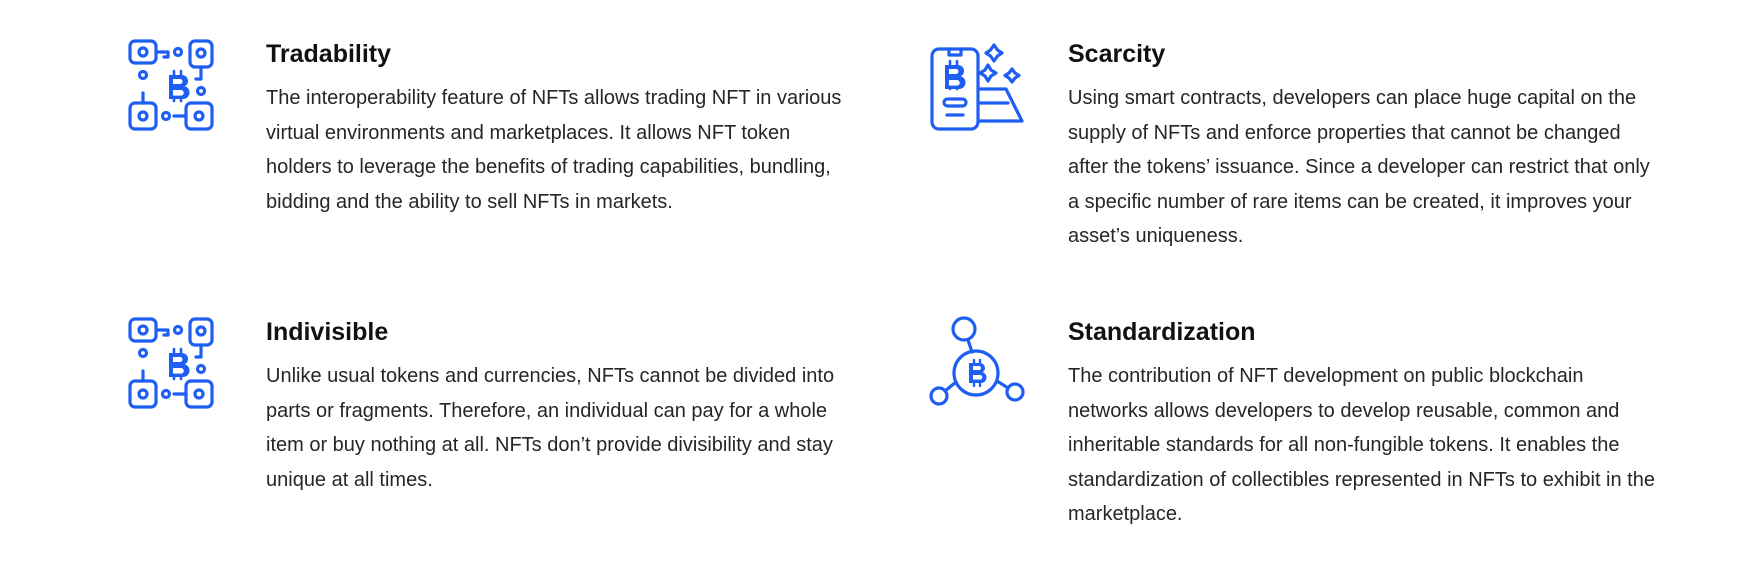 This screenshot has width=1748, height=584. I want to click on mobile-crypto-wallet-icon, so click(978, 87).